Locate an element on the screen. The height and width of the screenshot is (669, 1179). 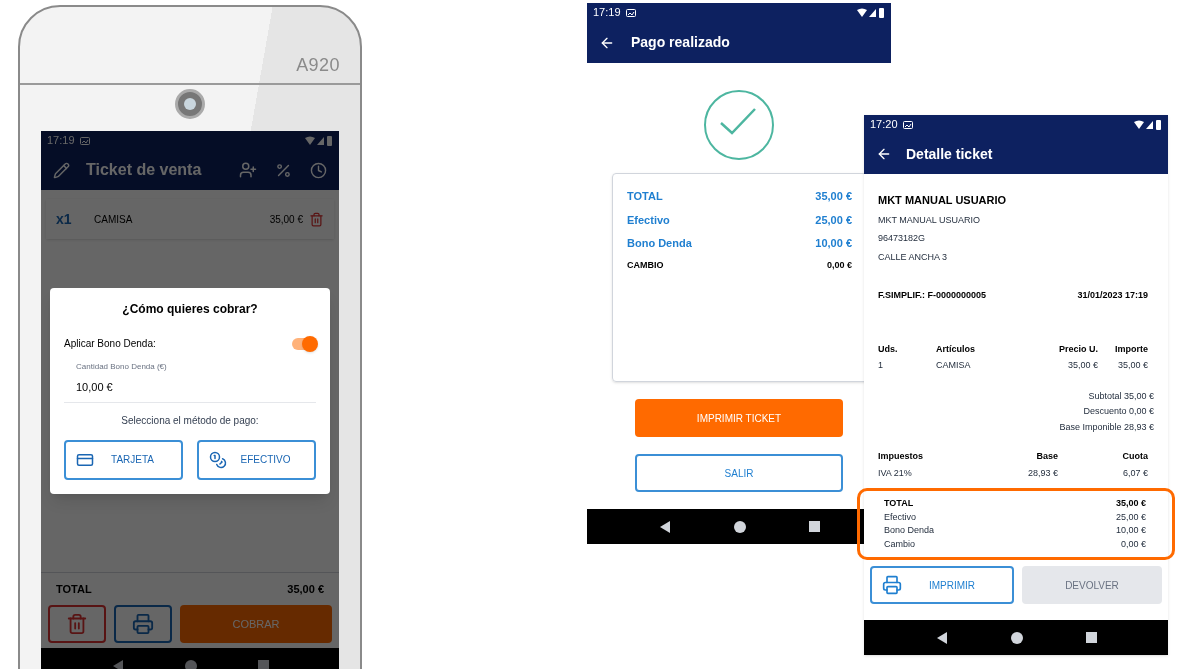
payment-label: TOTAL is located at coordinates (899, 503).